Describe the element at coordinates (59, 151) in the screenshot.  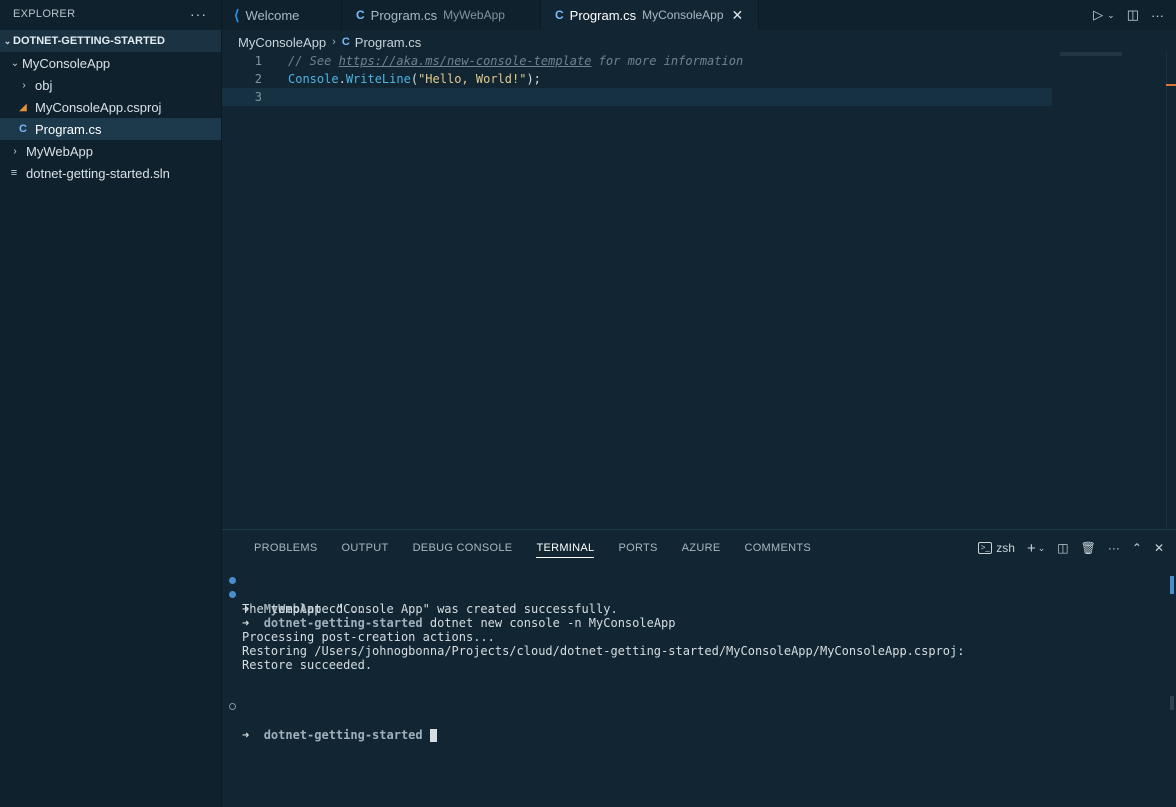
I see `tree-item-label: MyWebApp` at that location.